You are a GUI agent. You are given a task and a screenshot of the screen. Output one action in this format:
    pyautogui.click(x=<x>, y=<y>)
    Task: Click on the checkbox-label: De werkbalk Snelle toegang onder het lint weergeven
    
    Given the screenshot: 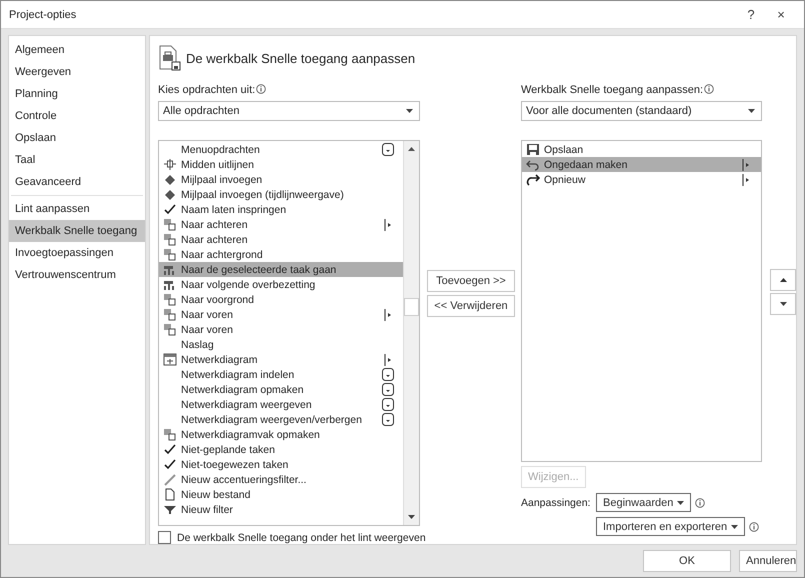 What is the action you would take?
    pyautogui.click(x=301, y=538)
    